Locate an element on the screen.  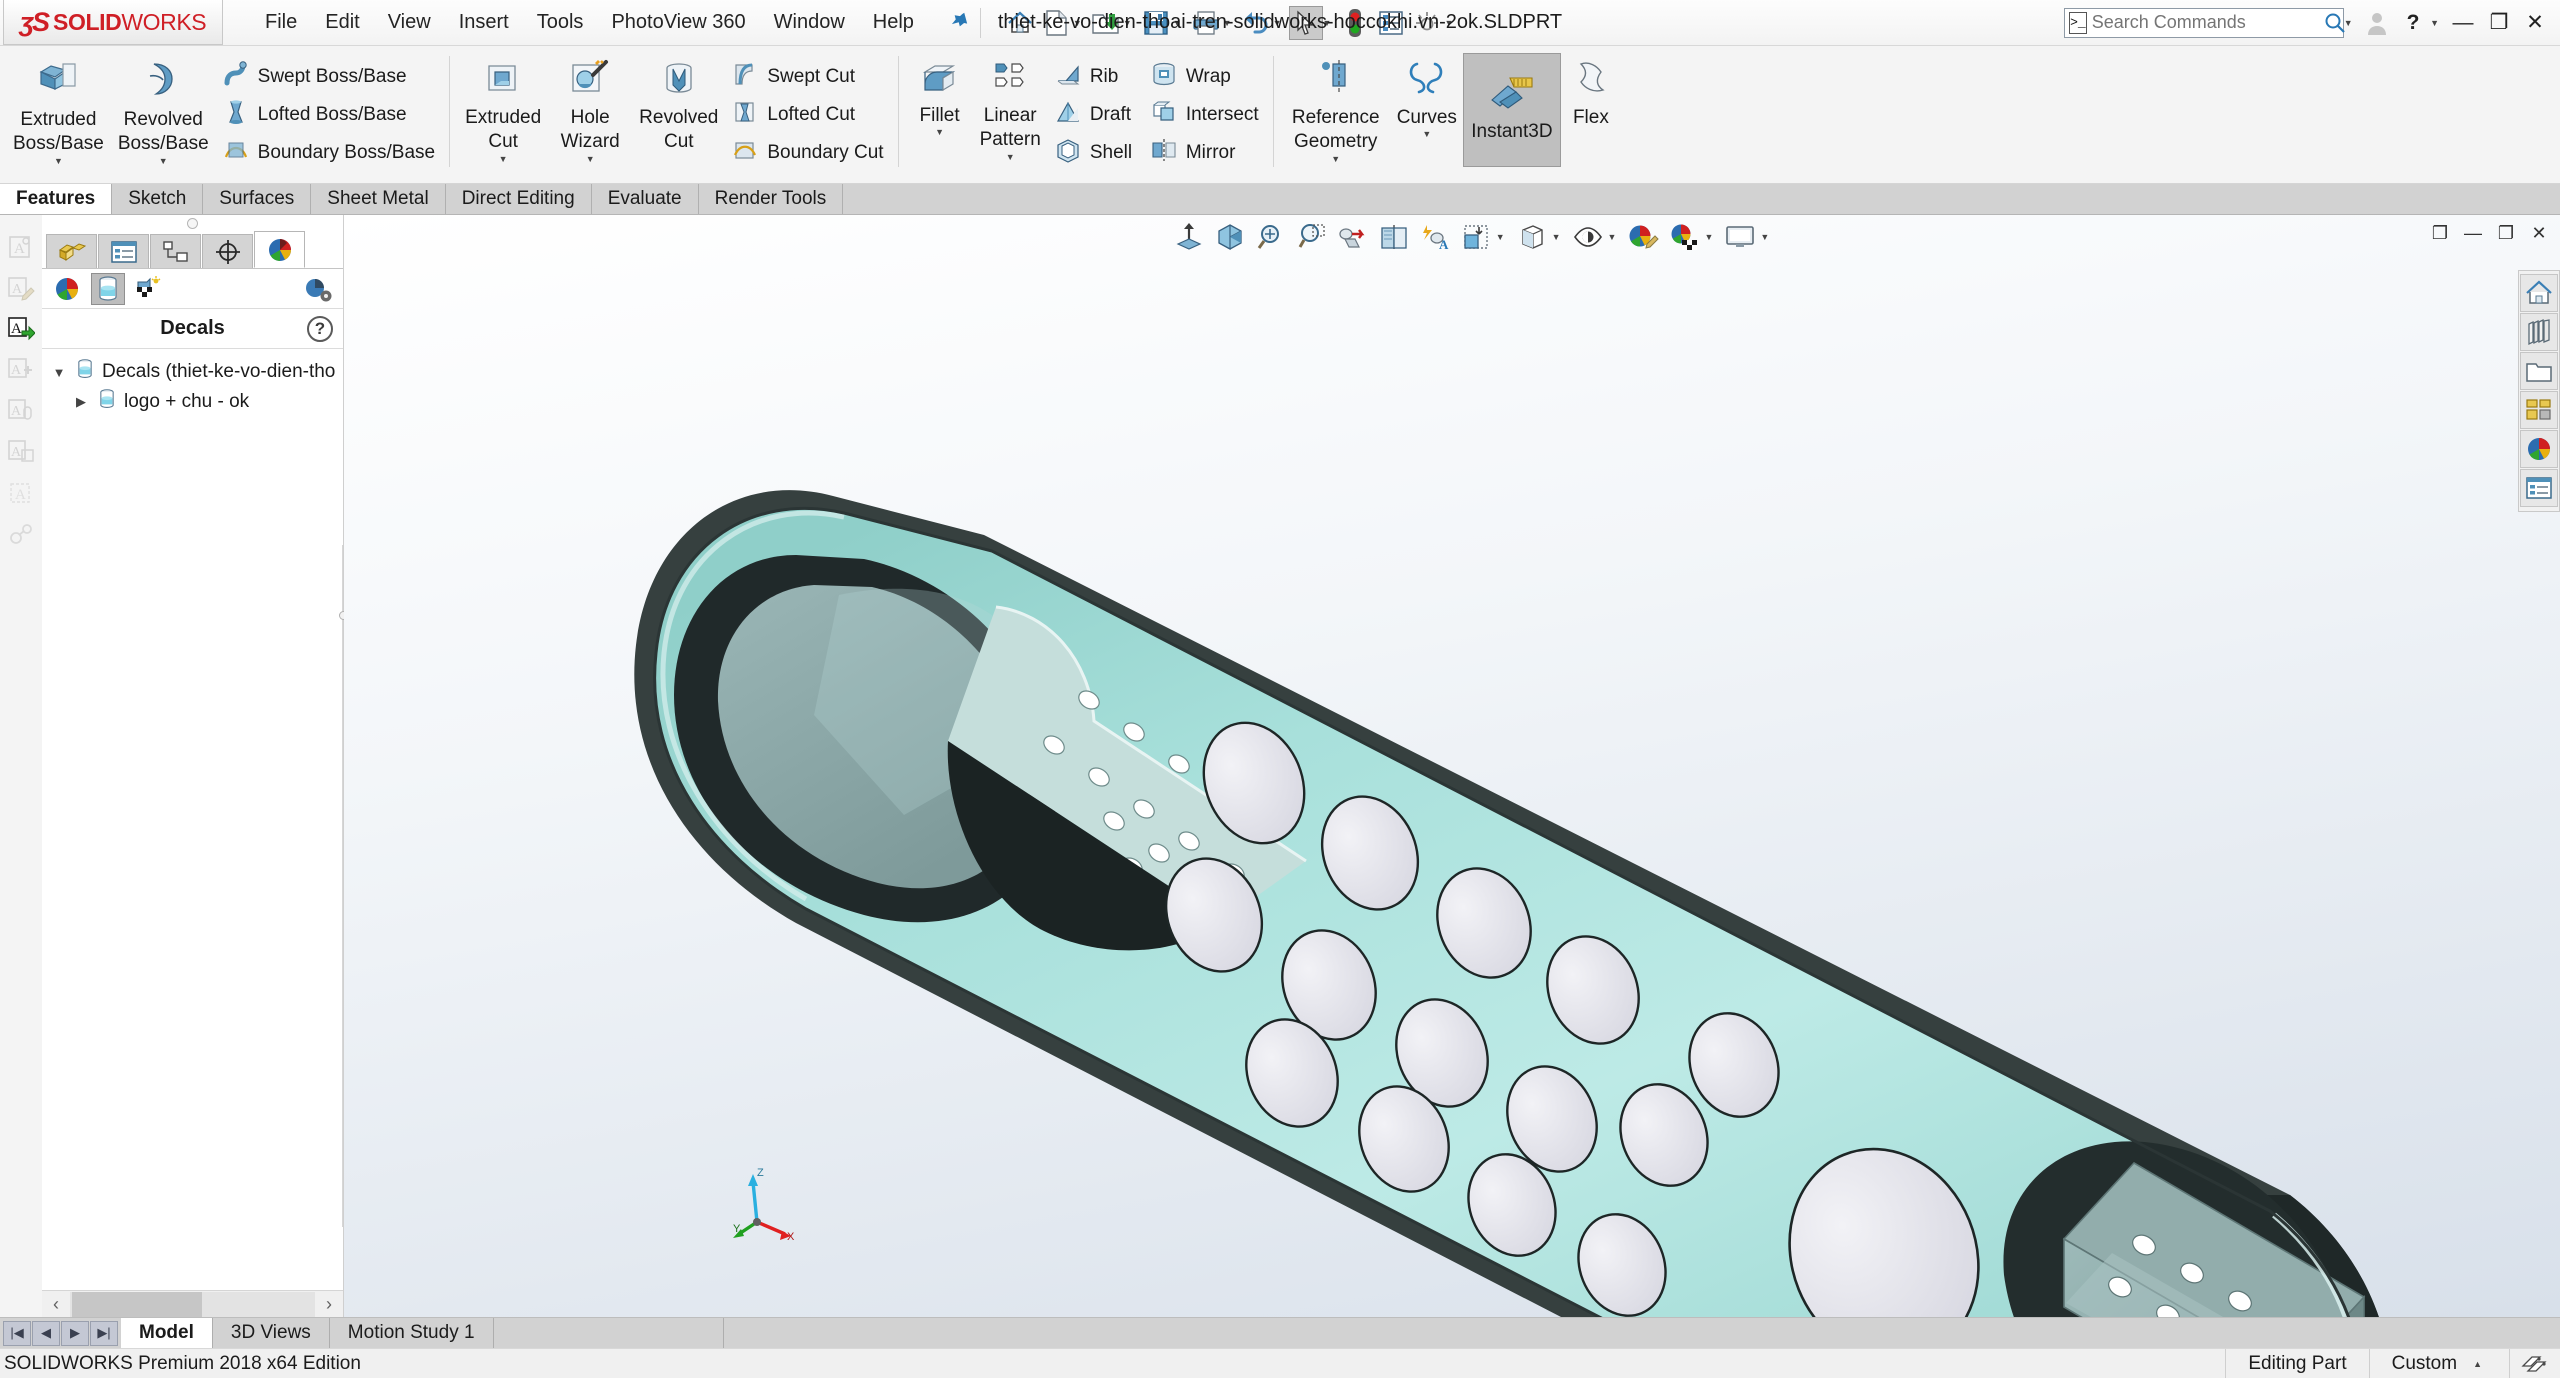
tab-render-tools: Render Tools is located at coordinates (771, 199).